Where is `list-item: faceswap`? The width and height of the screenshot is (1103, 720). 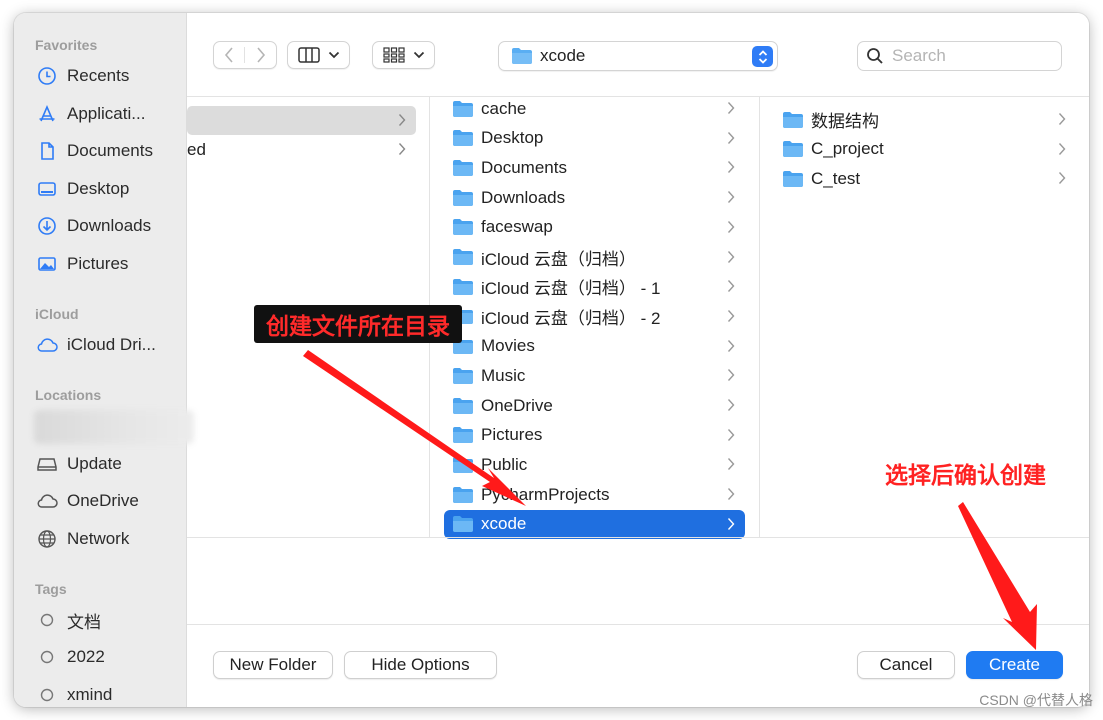 list-item: faceswap is located at coordinates (594, 227).